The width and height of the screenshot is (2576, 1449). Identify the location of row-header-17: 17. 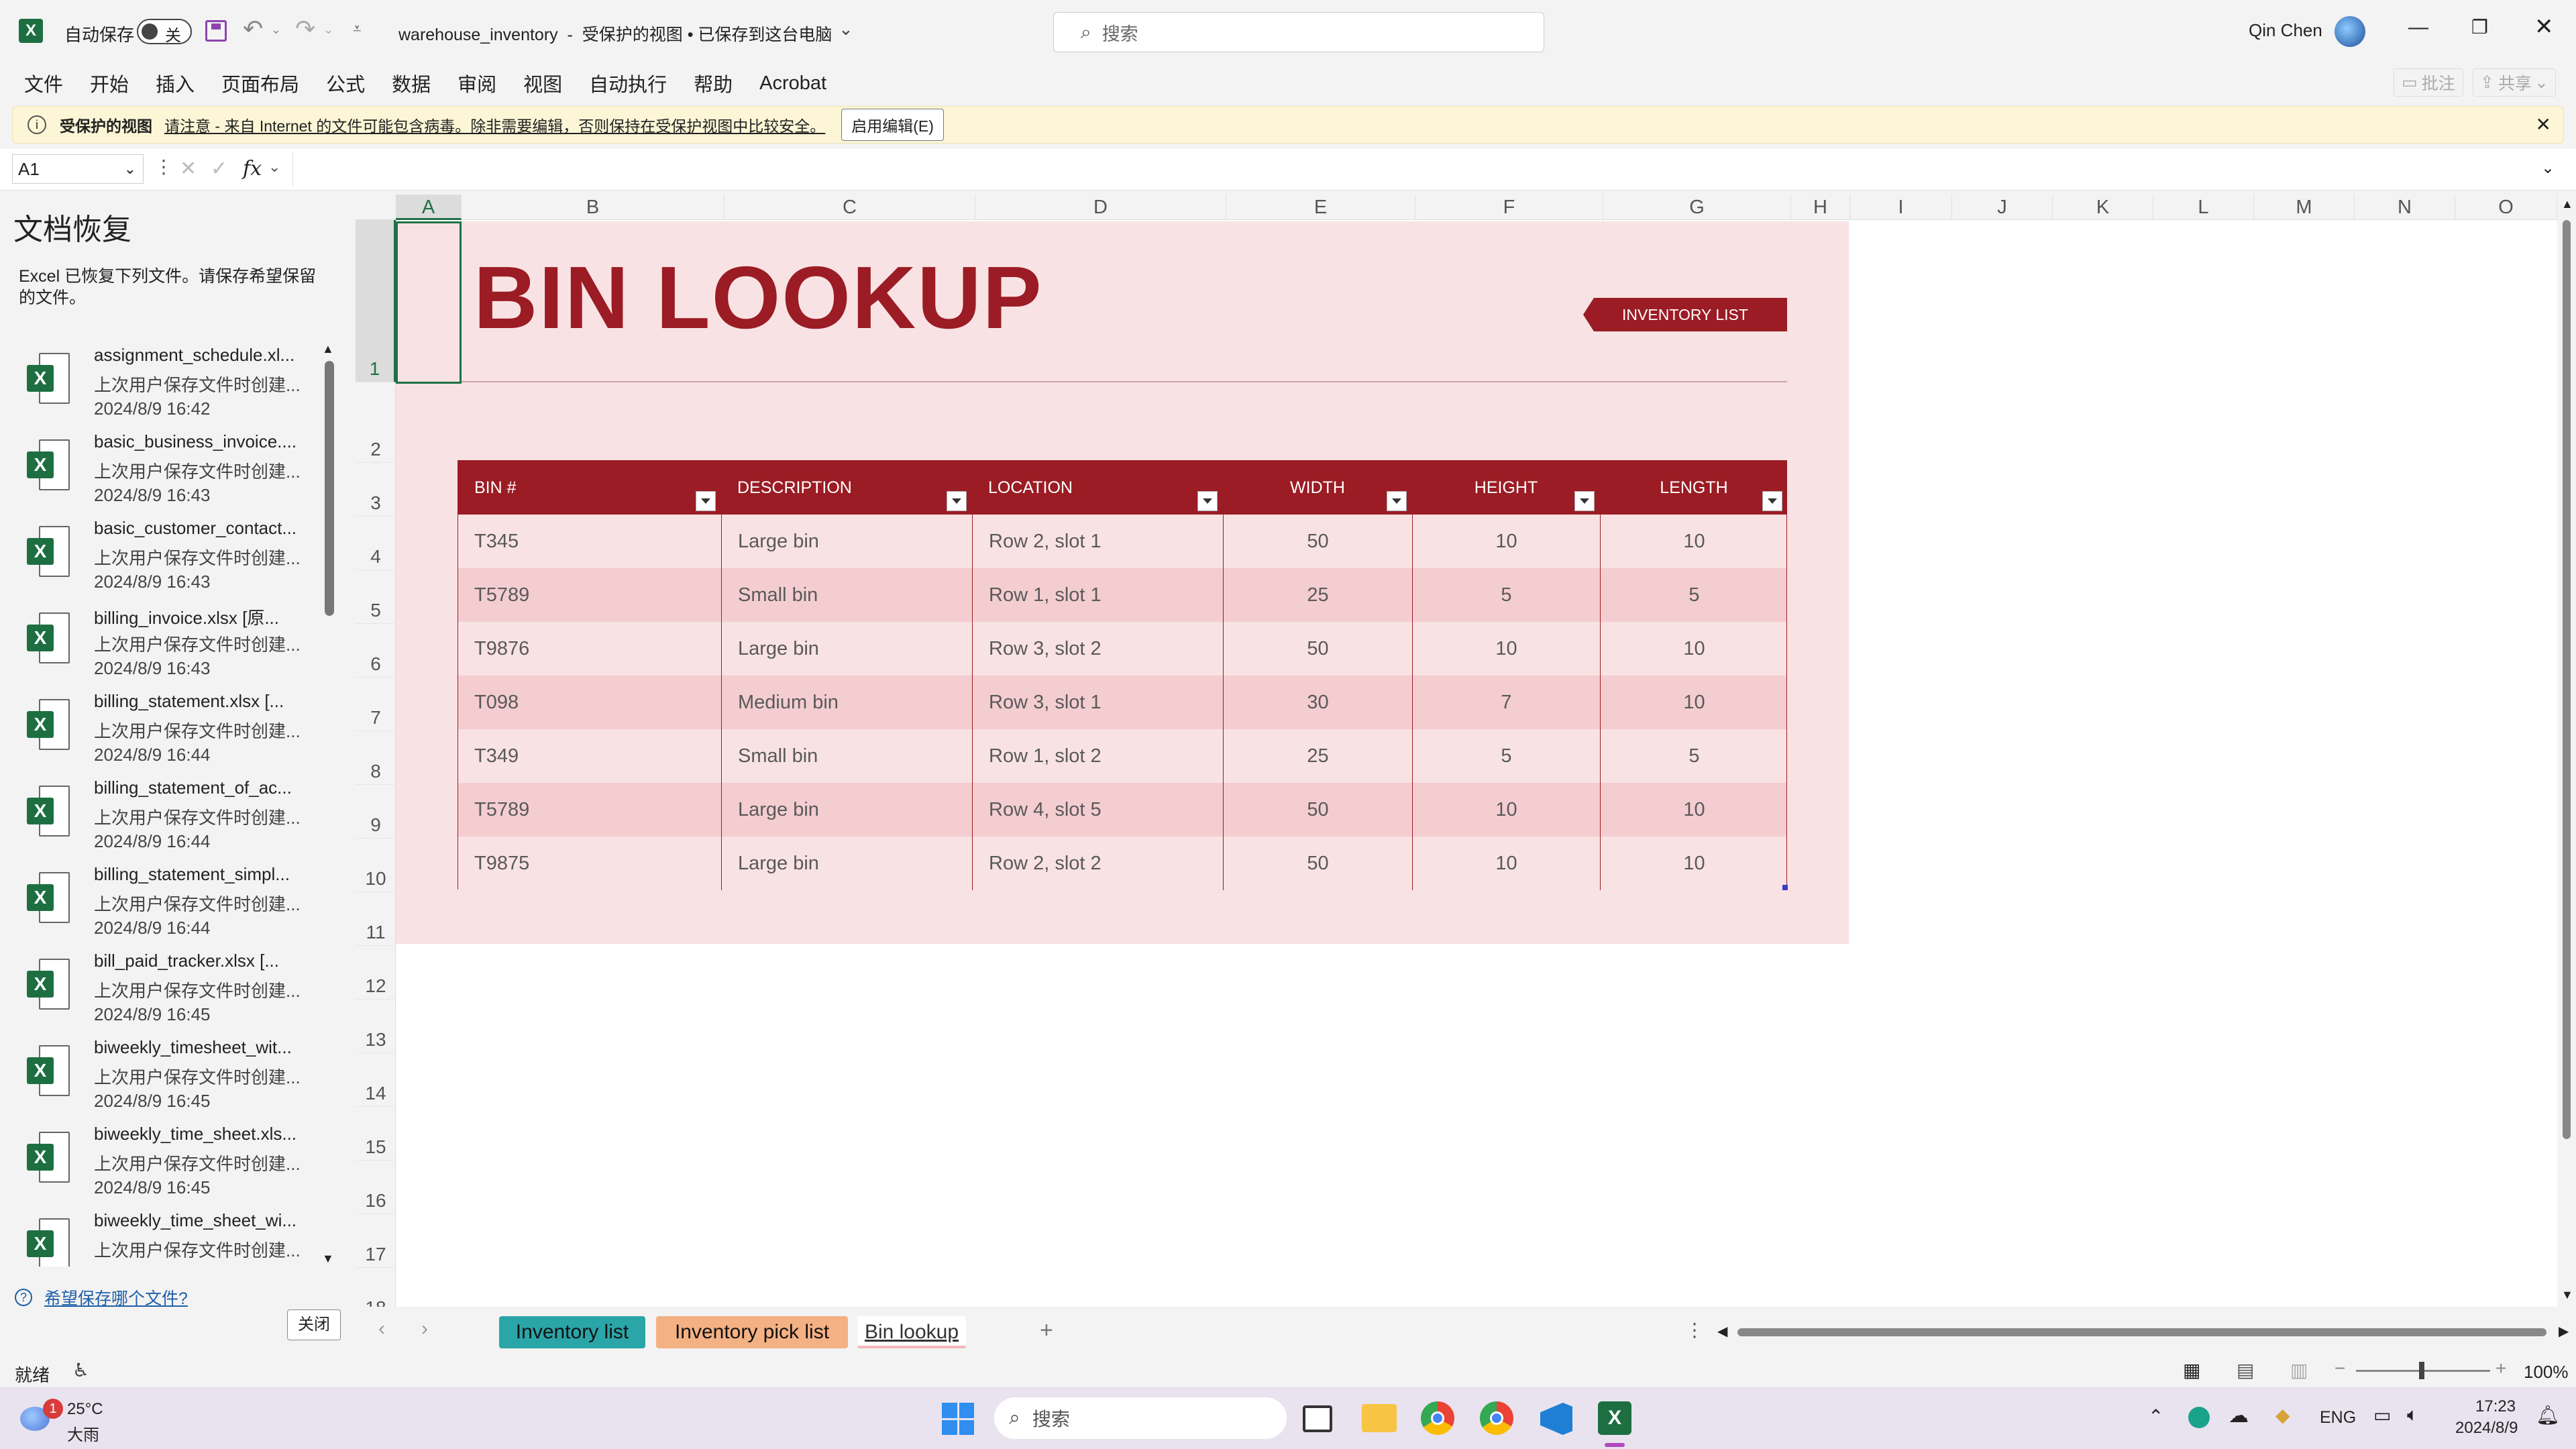
(376, 1241).